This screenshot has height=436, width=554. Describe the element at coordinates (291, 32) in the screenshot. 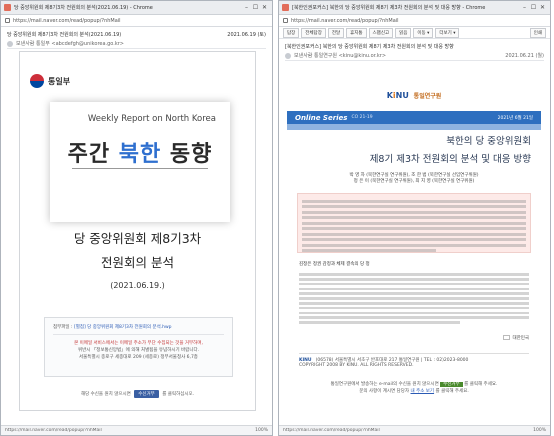

I see `reply-button: 답장` at that location.